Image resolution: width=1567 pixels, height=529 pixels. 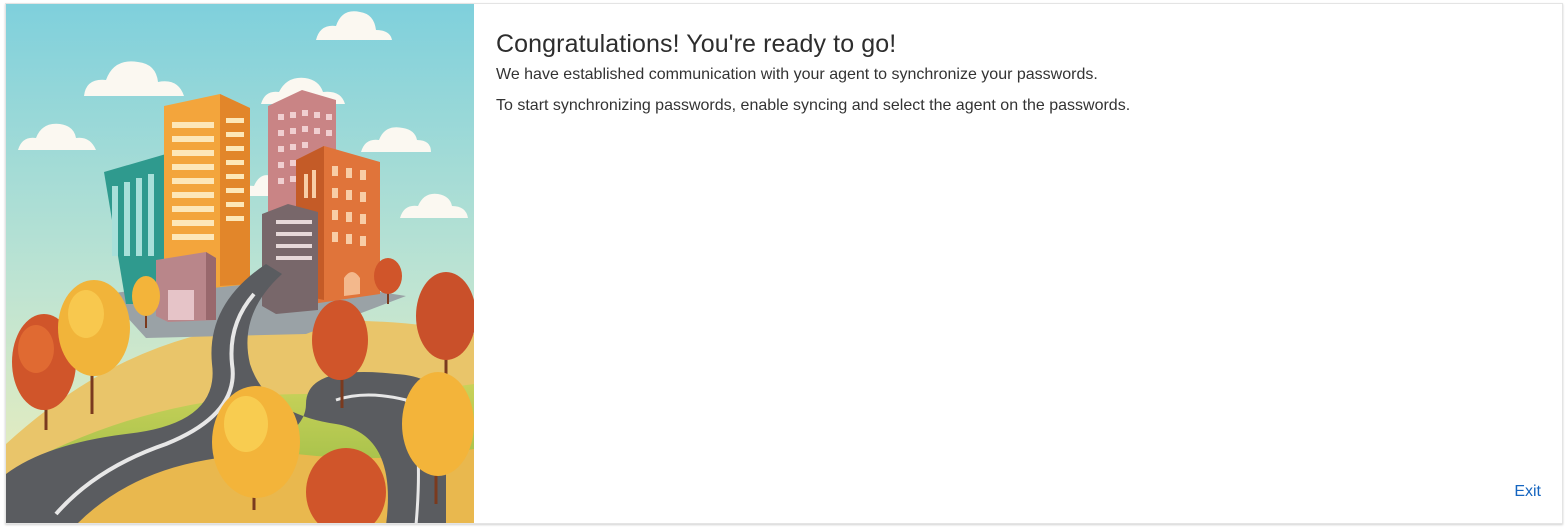 I want to click on building-pink, so click(x=186, y=287).